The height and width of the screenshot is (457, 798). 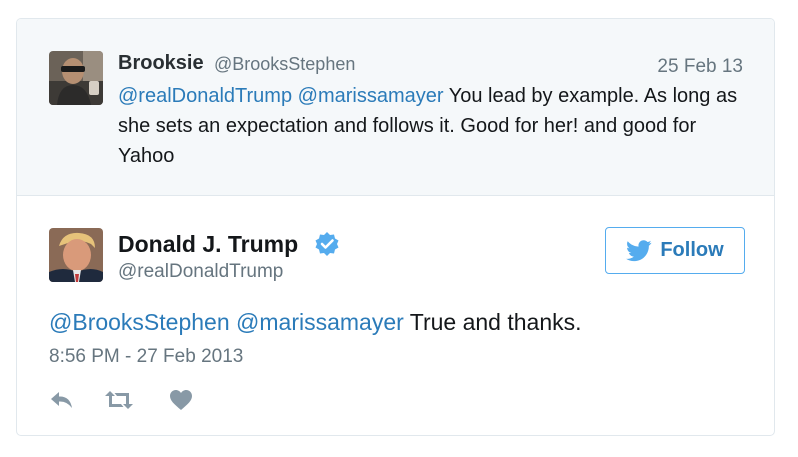 What do you see at coordinates (208, 244) in the screenshot?
I see `main-author-name: Donald J. Trump` at bounding box center [208, 244].